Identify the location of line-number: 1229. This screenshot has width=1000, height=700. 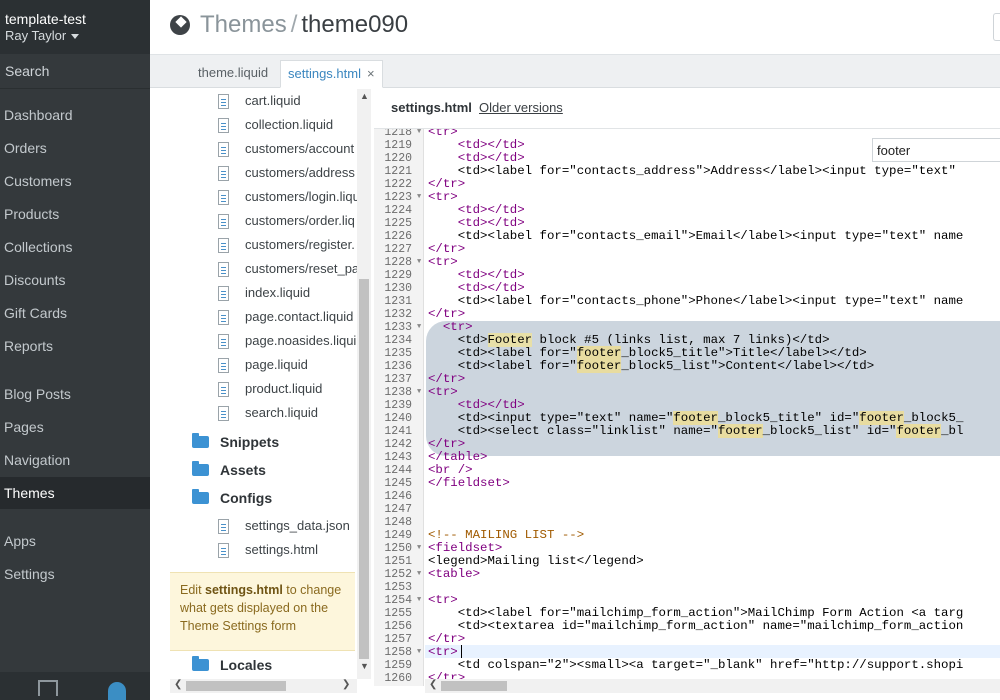
(398, 275).